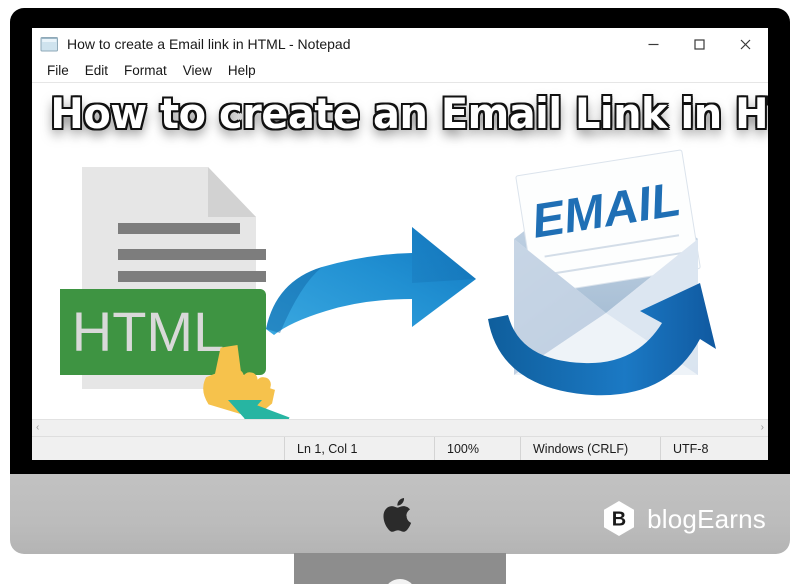 The image size is (800, 584). Describe the element at coordinates (158, 448) in the screenshot. I see `status-bar-spacer` at that location.